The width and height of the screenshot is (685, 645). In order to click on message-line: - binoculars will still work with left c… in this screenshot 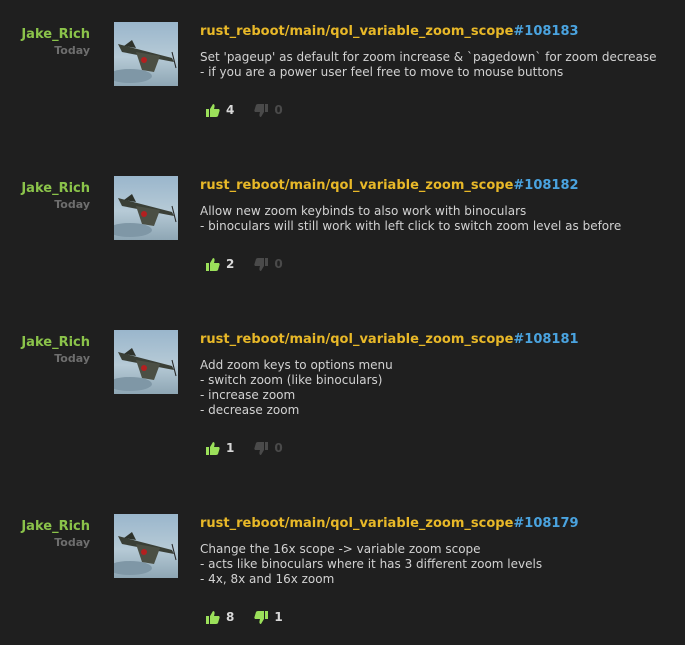, I will do `click(411, 226)`.